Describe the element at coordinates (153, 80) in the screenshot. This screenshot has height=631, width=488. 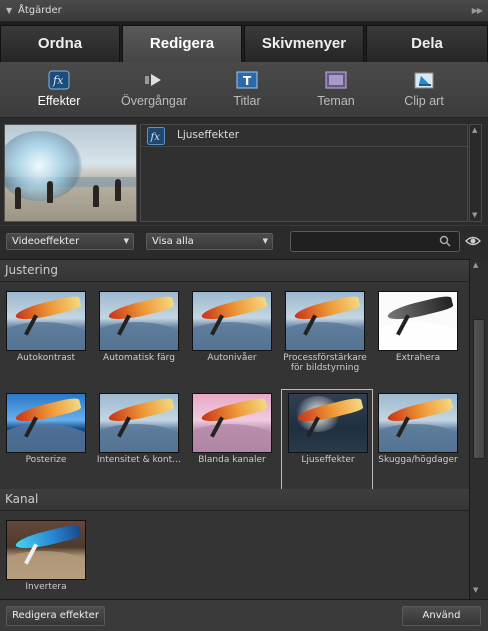
I see `transition-arrow-icon` at that location.